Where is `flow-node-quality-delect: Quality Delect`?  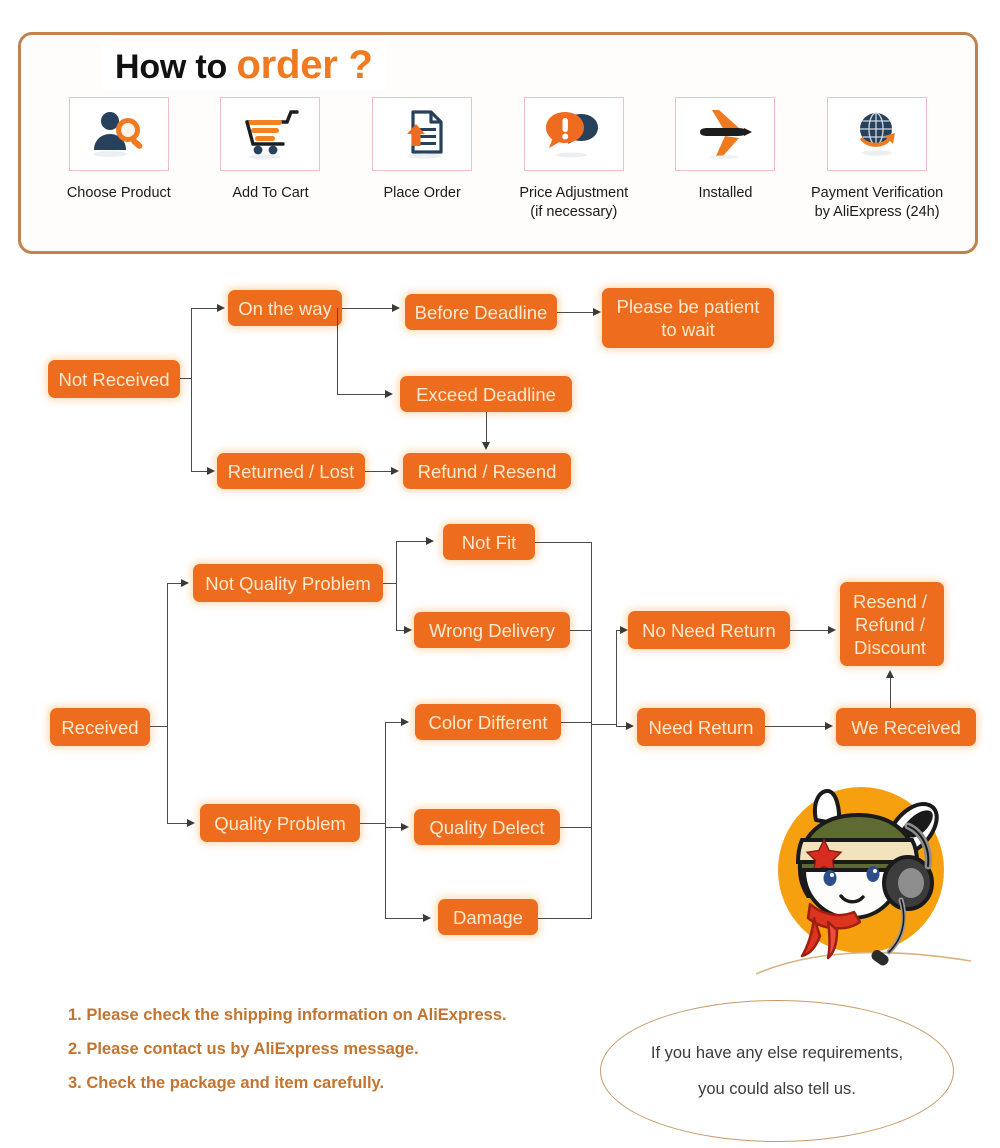
flow-node-quality-delect: Quality Delect is located at coordinates (487, 827).